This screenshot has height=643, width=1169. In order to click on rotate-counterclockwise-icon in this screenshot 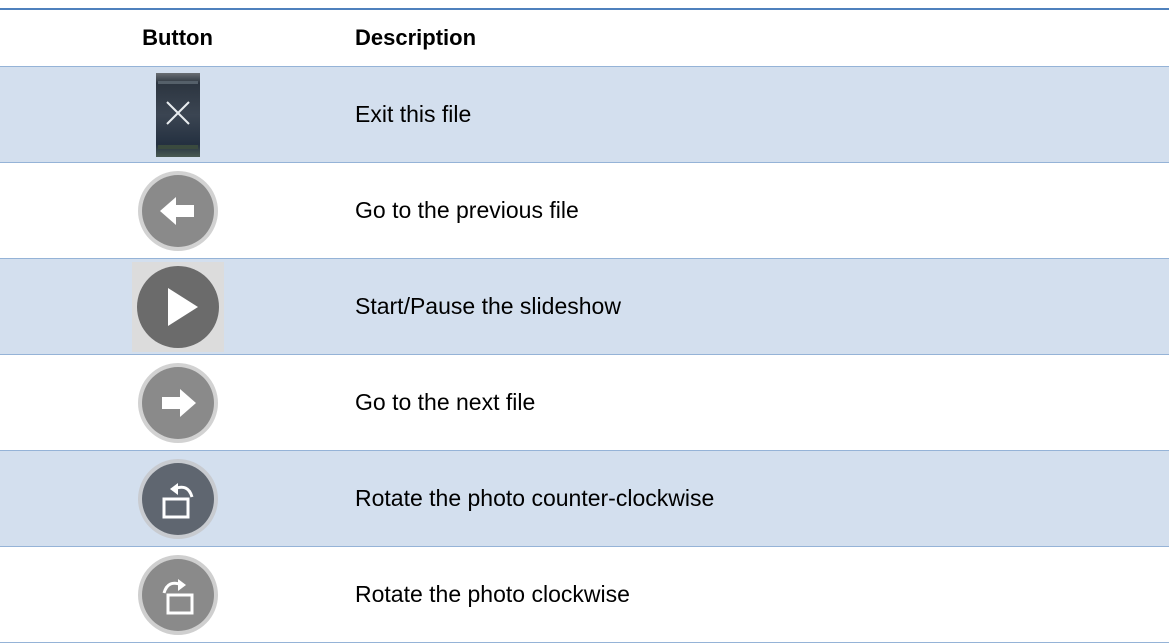, I will do `click(178, 499)`.